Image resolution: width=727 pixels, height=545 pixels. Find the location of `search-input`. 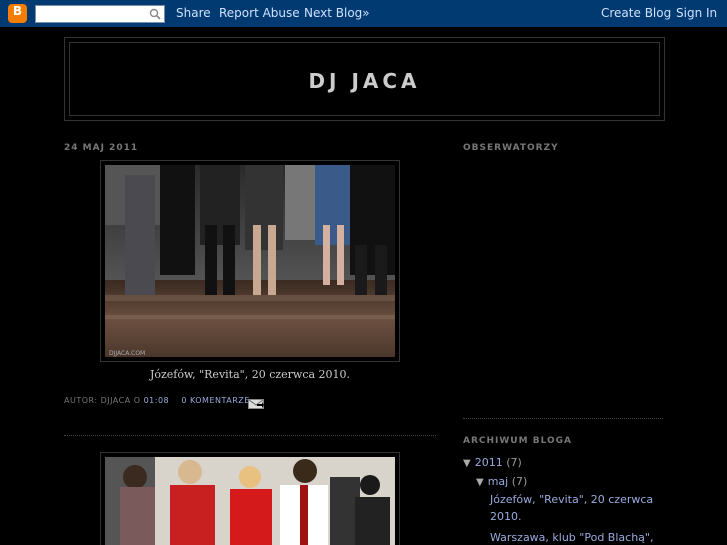

search-input is located at coordinates (100, 14).